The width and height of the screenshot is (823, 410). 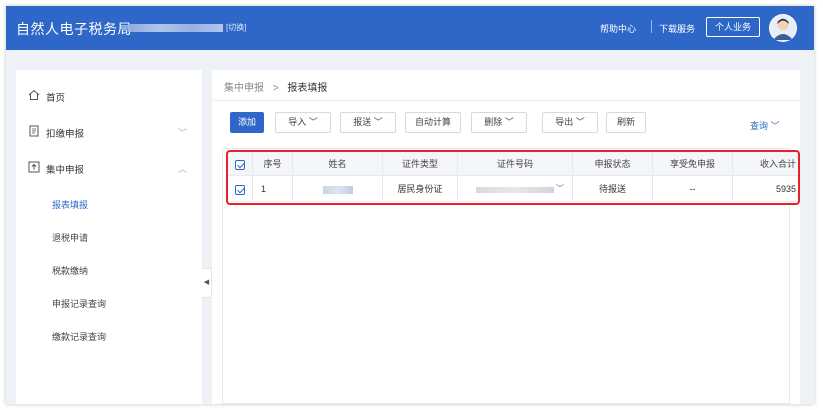 What do you see at coordinates (79, 336) in the screenshot?
I see `sidebar-subitem-payment-records: 缴款记录查询` at bounding box center [79, 336].